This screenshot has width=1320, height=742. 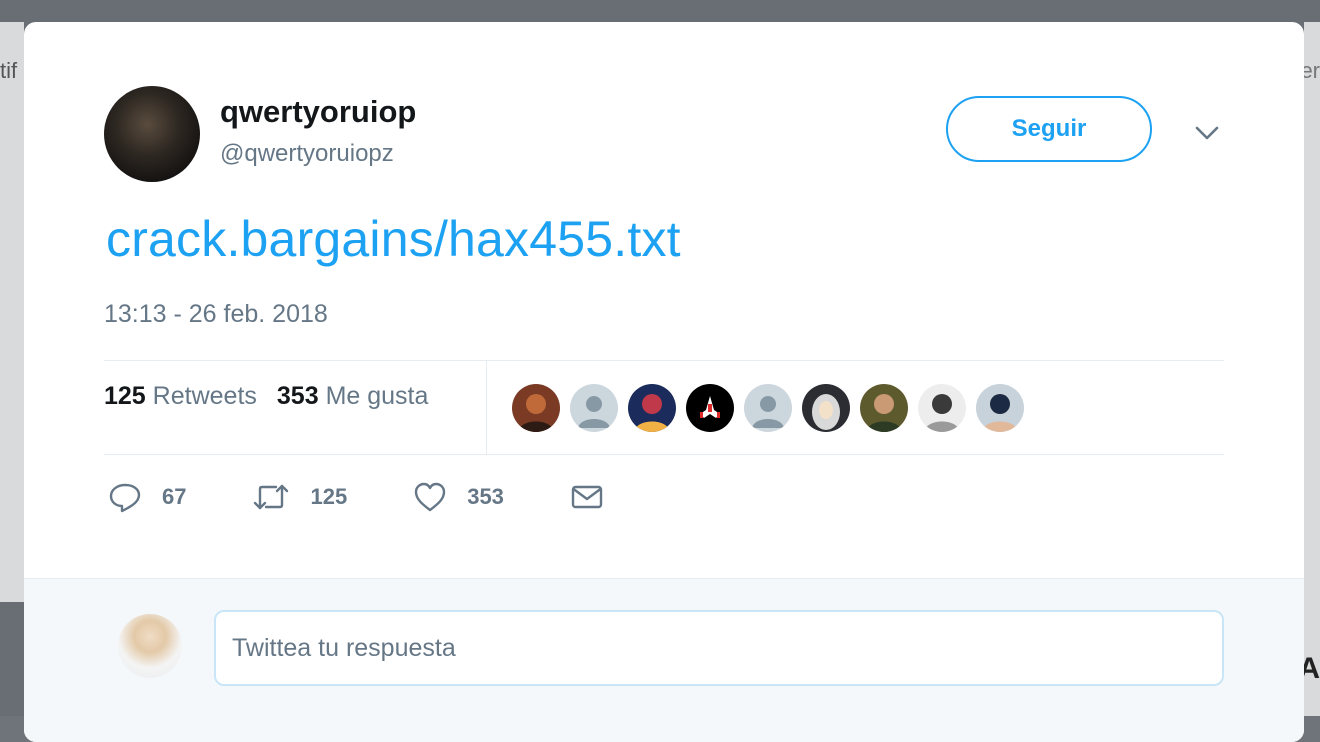 What do you see at coordinates (299, 497) in the screenshot?
I see `retweet-button: 125` at bounding box center [299, 497].